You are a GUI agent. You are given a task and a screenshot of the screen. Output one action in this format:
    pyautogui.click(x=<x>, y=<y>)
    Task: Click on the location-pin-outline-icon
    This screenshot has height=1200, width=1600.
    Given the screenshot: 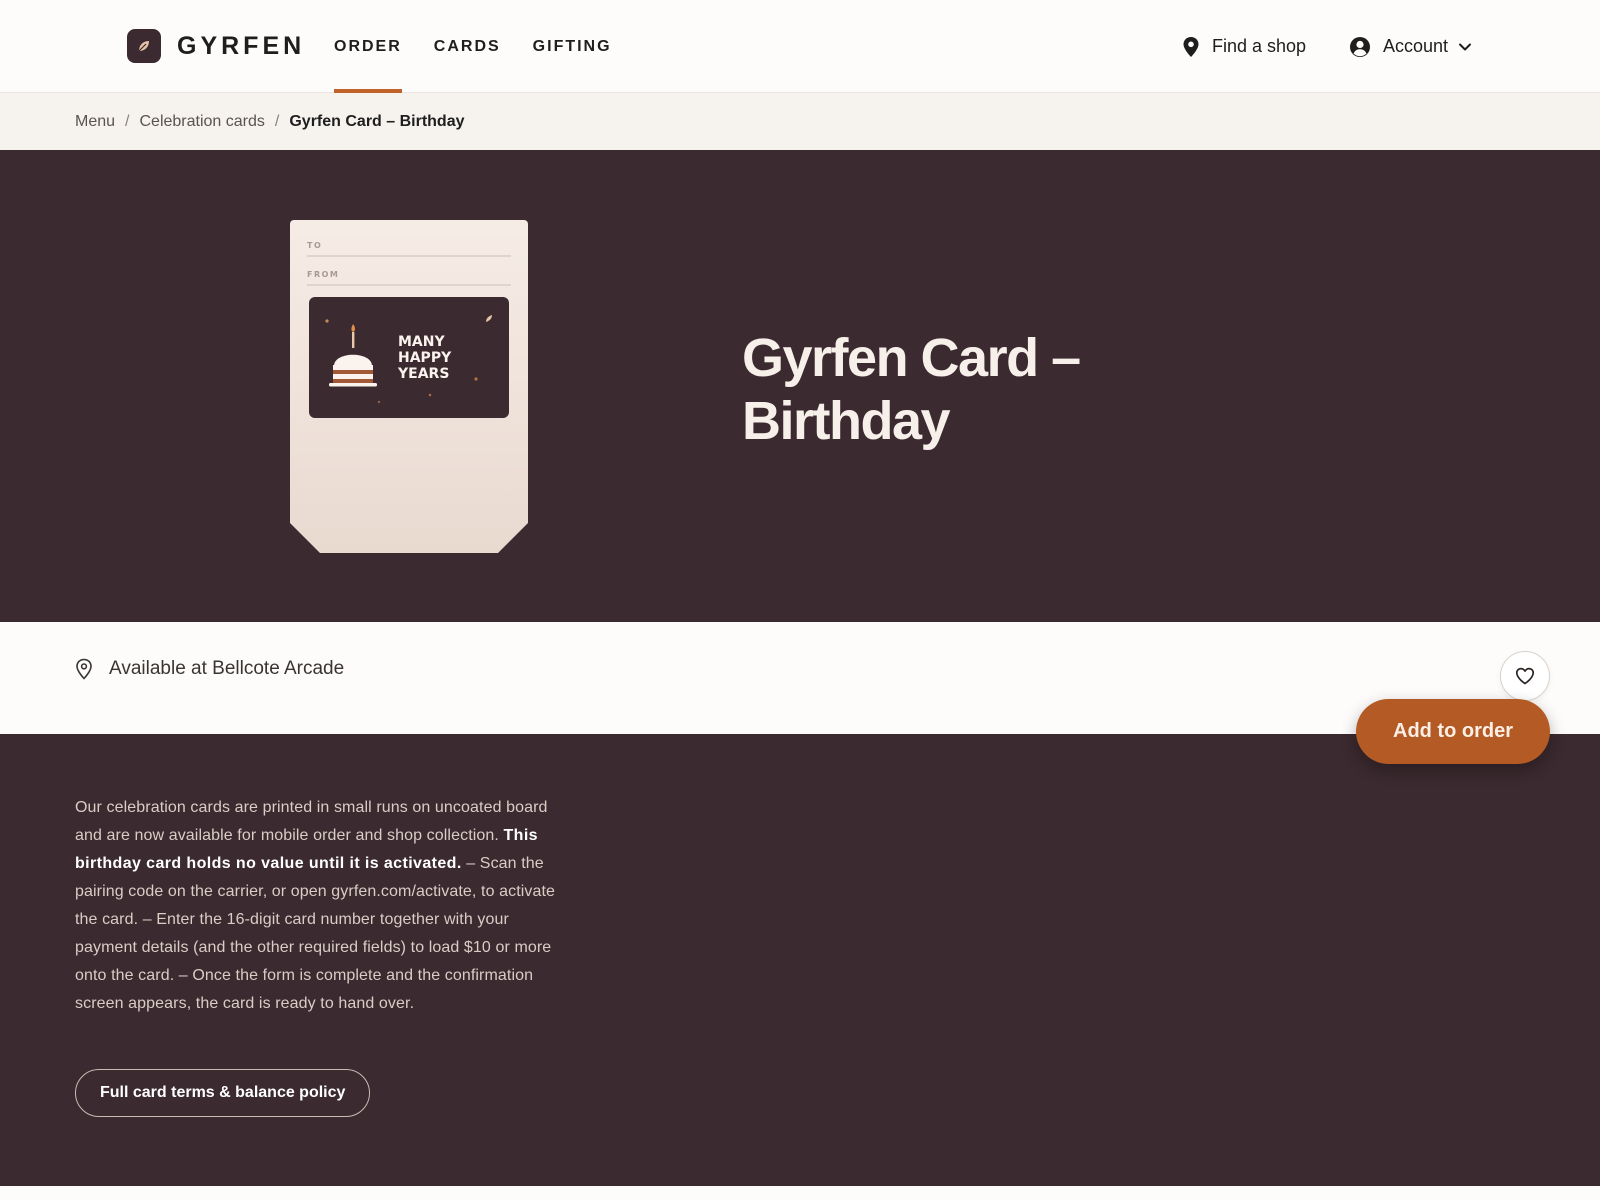 What is the action you would take?
    pyautogui.click(x=84, y=669)
    